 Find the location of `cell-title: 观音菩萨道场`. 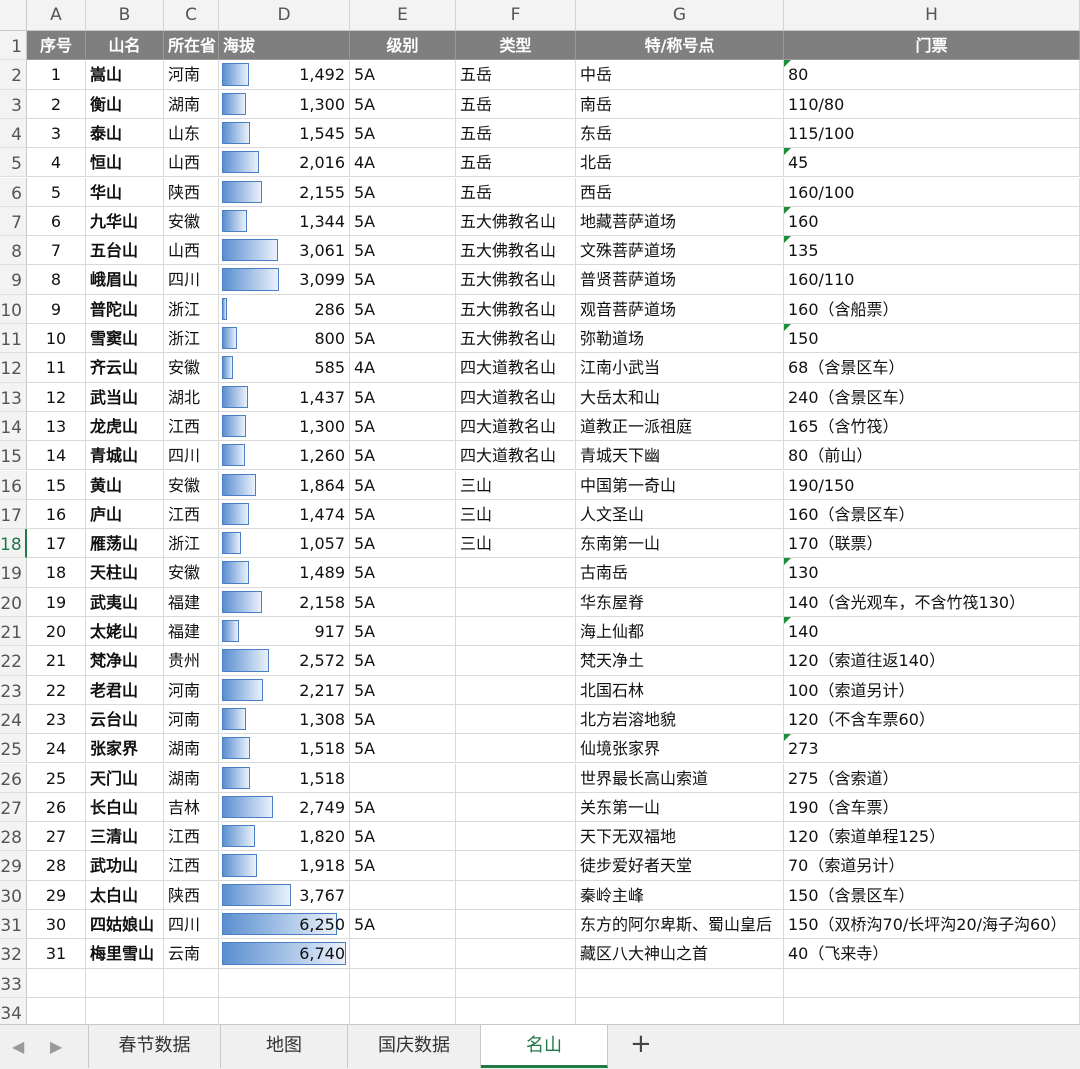

cell-title: 观音菩萨道场 is located at coordinates (680, 309).